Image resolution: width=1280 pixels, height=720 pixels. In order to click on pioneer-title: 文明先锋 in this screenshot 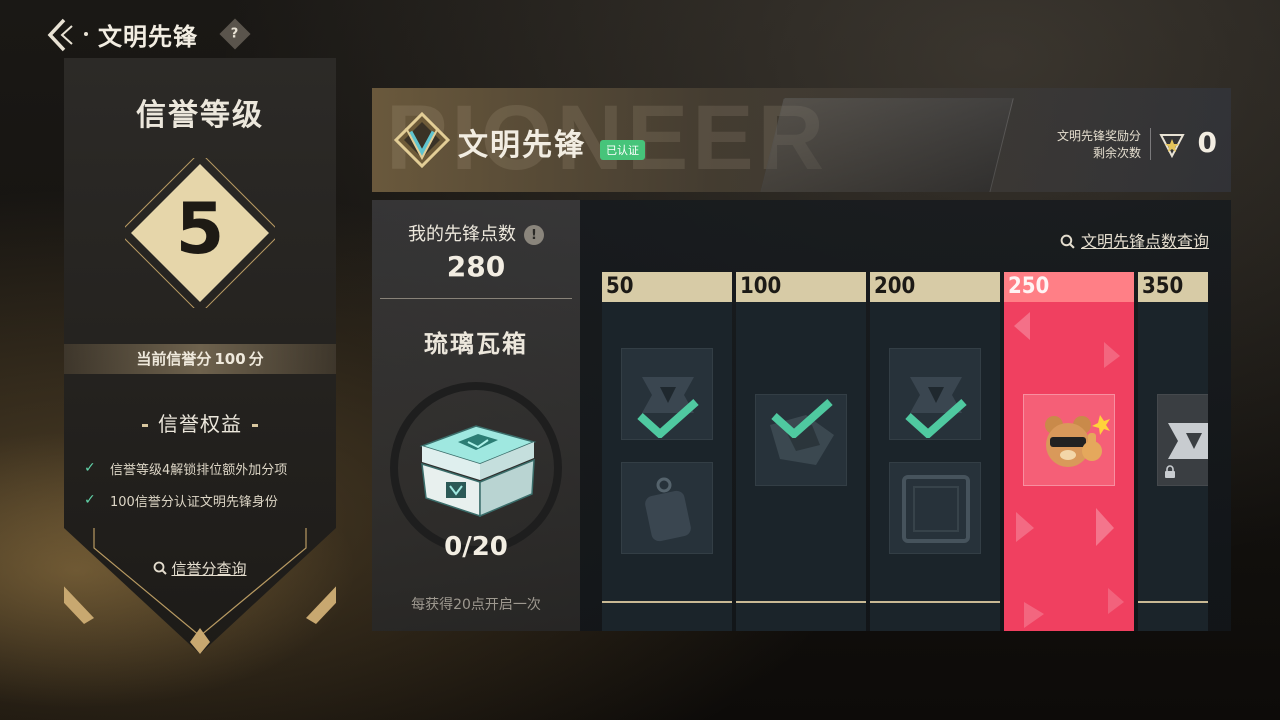, I will do `click(522, 145)`.